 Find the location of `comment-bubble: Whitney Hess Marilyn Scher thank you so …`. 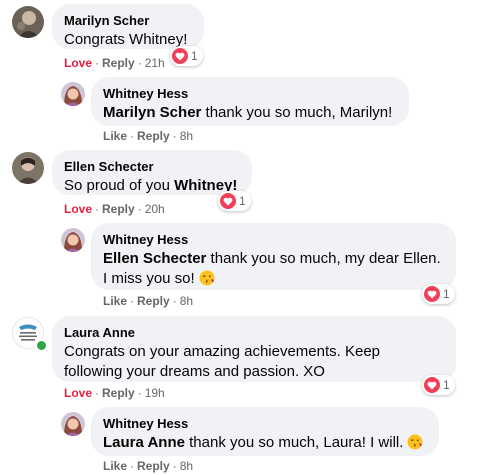

comment-bubble: Whitney Hess Marilyn Scher thank you so … is located at coordinates (250, 101).